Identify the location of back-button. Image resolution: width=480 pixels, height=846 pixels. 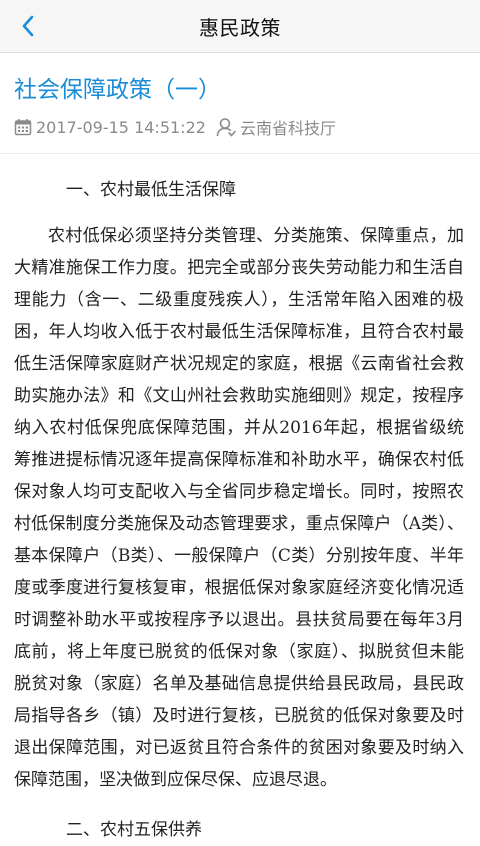
(28, 26).